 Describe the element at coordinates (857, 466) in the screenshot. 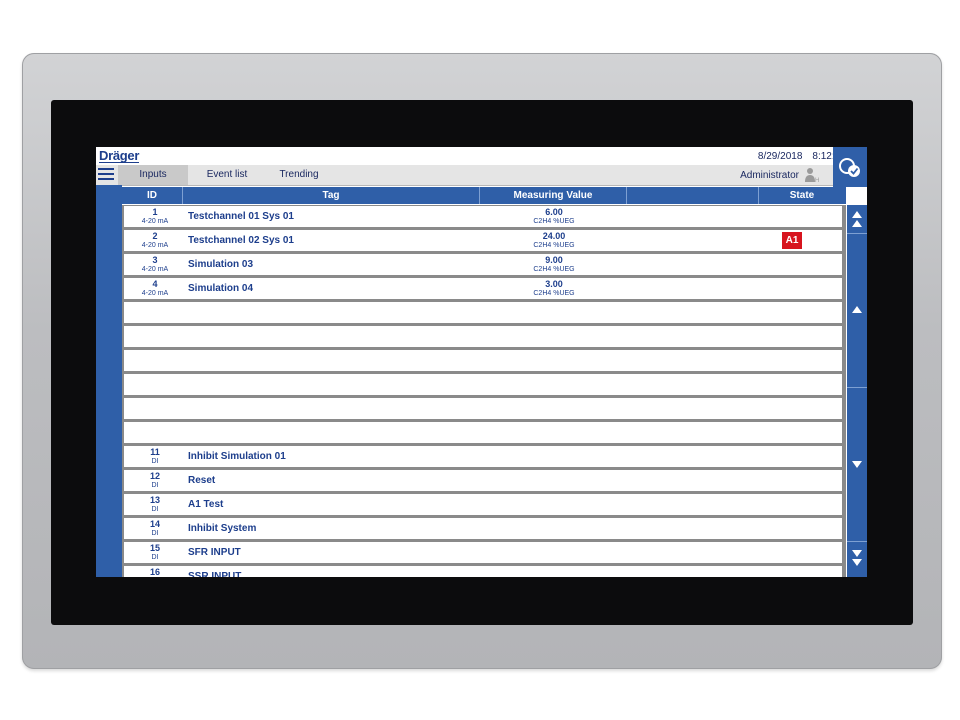

I see `scroll-page-down-icon` at that location.